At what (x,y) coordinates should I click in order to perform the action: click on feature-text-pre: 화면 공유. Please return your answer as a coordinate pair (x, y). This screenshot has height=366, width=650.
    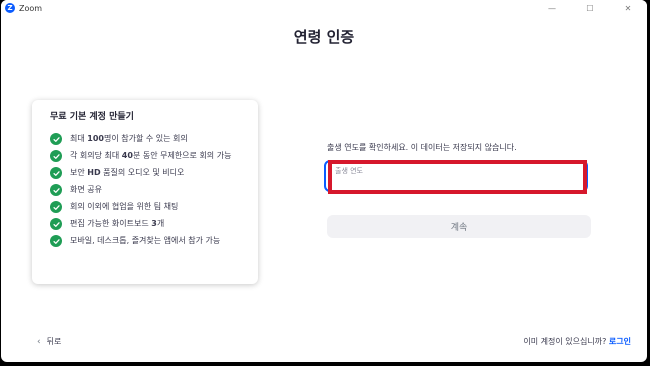
    Looking at the image, I should click on (86, 189).